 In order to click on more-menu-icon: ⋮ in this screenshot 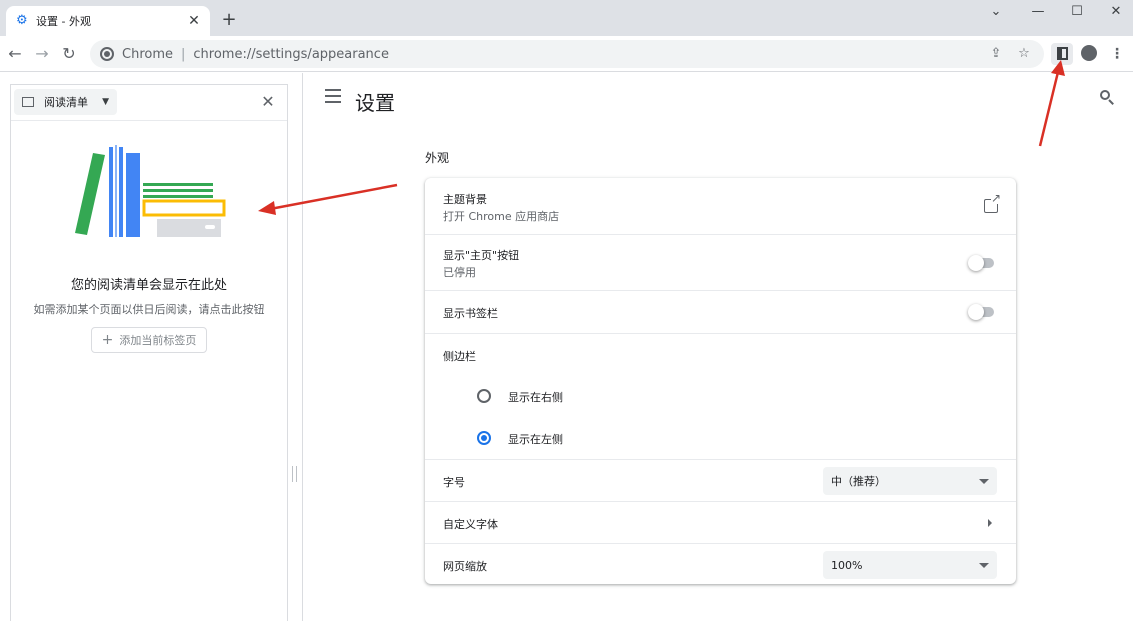, I will do `click(1117, 54)`.